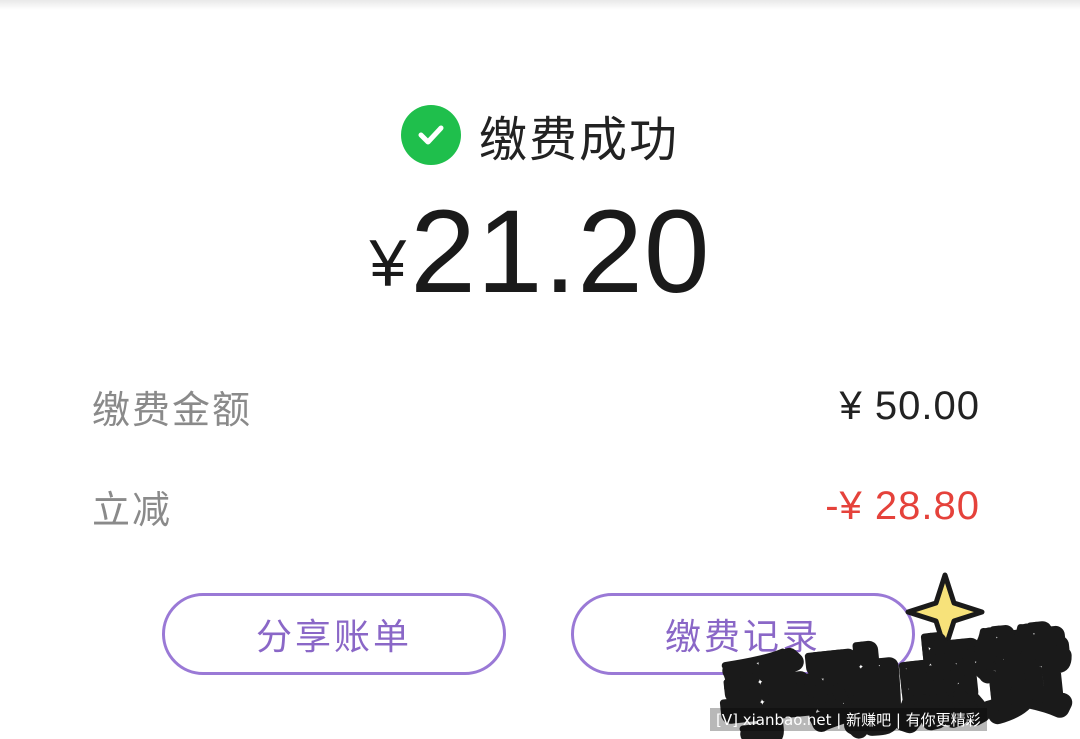 The height and width of the screenshot is (739, 1080). Describe the element at coordinates (536, 506) in the screenshot. I see `detail-row-discount: 立减 -¥ 28.80` at that location.